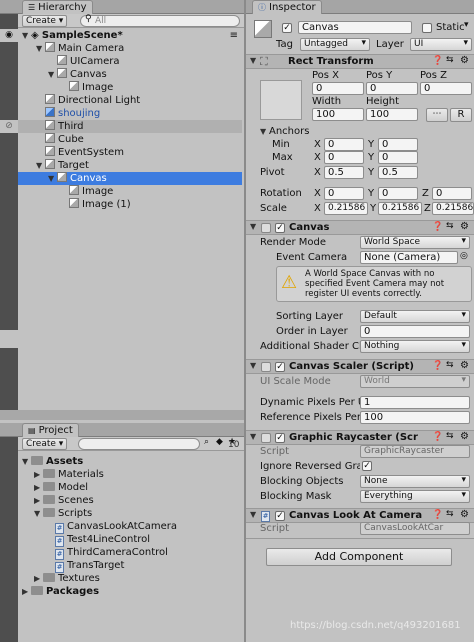 This screenshot has height=642, width=474. I want to click on script-file: # TransTarget, so click(130, 566).